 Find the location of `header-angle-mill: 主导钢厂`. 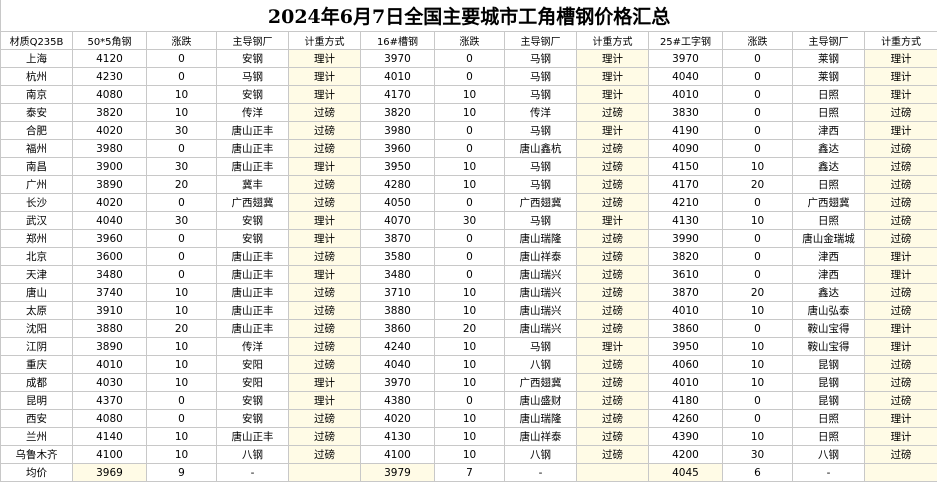

header-angle-mill: 主导钢厂 is located at coordinates (252, 40).